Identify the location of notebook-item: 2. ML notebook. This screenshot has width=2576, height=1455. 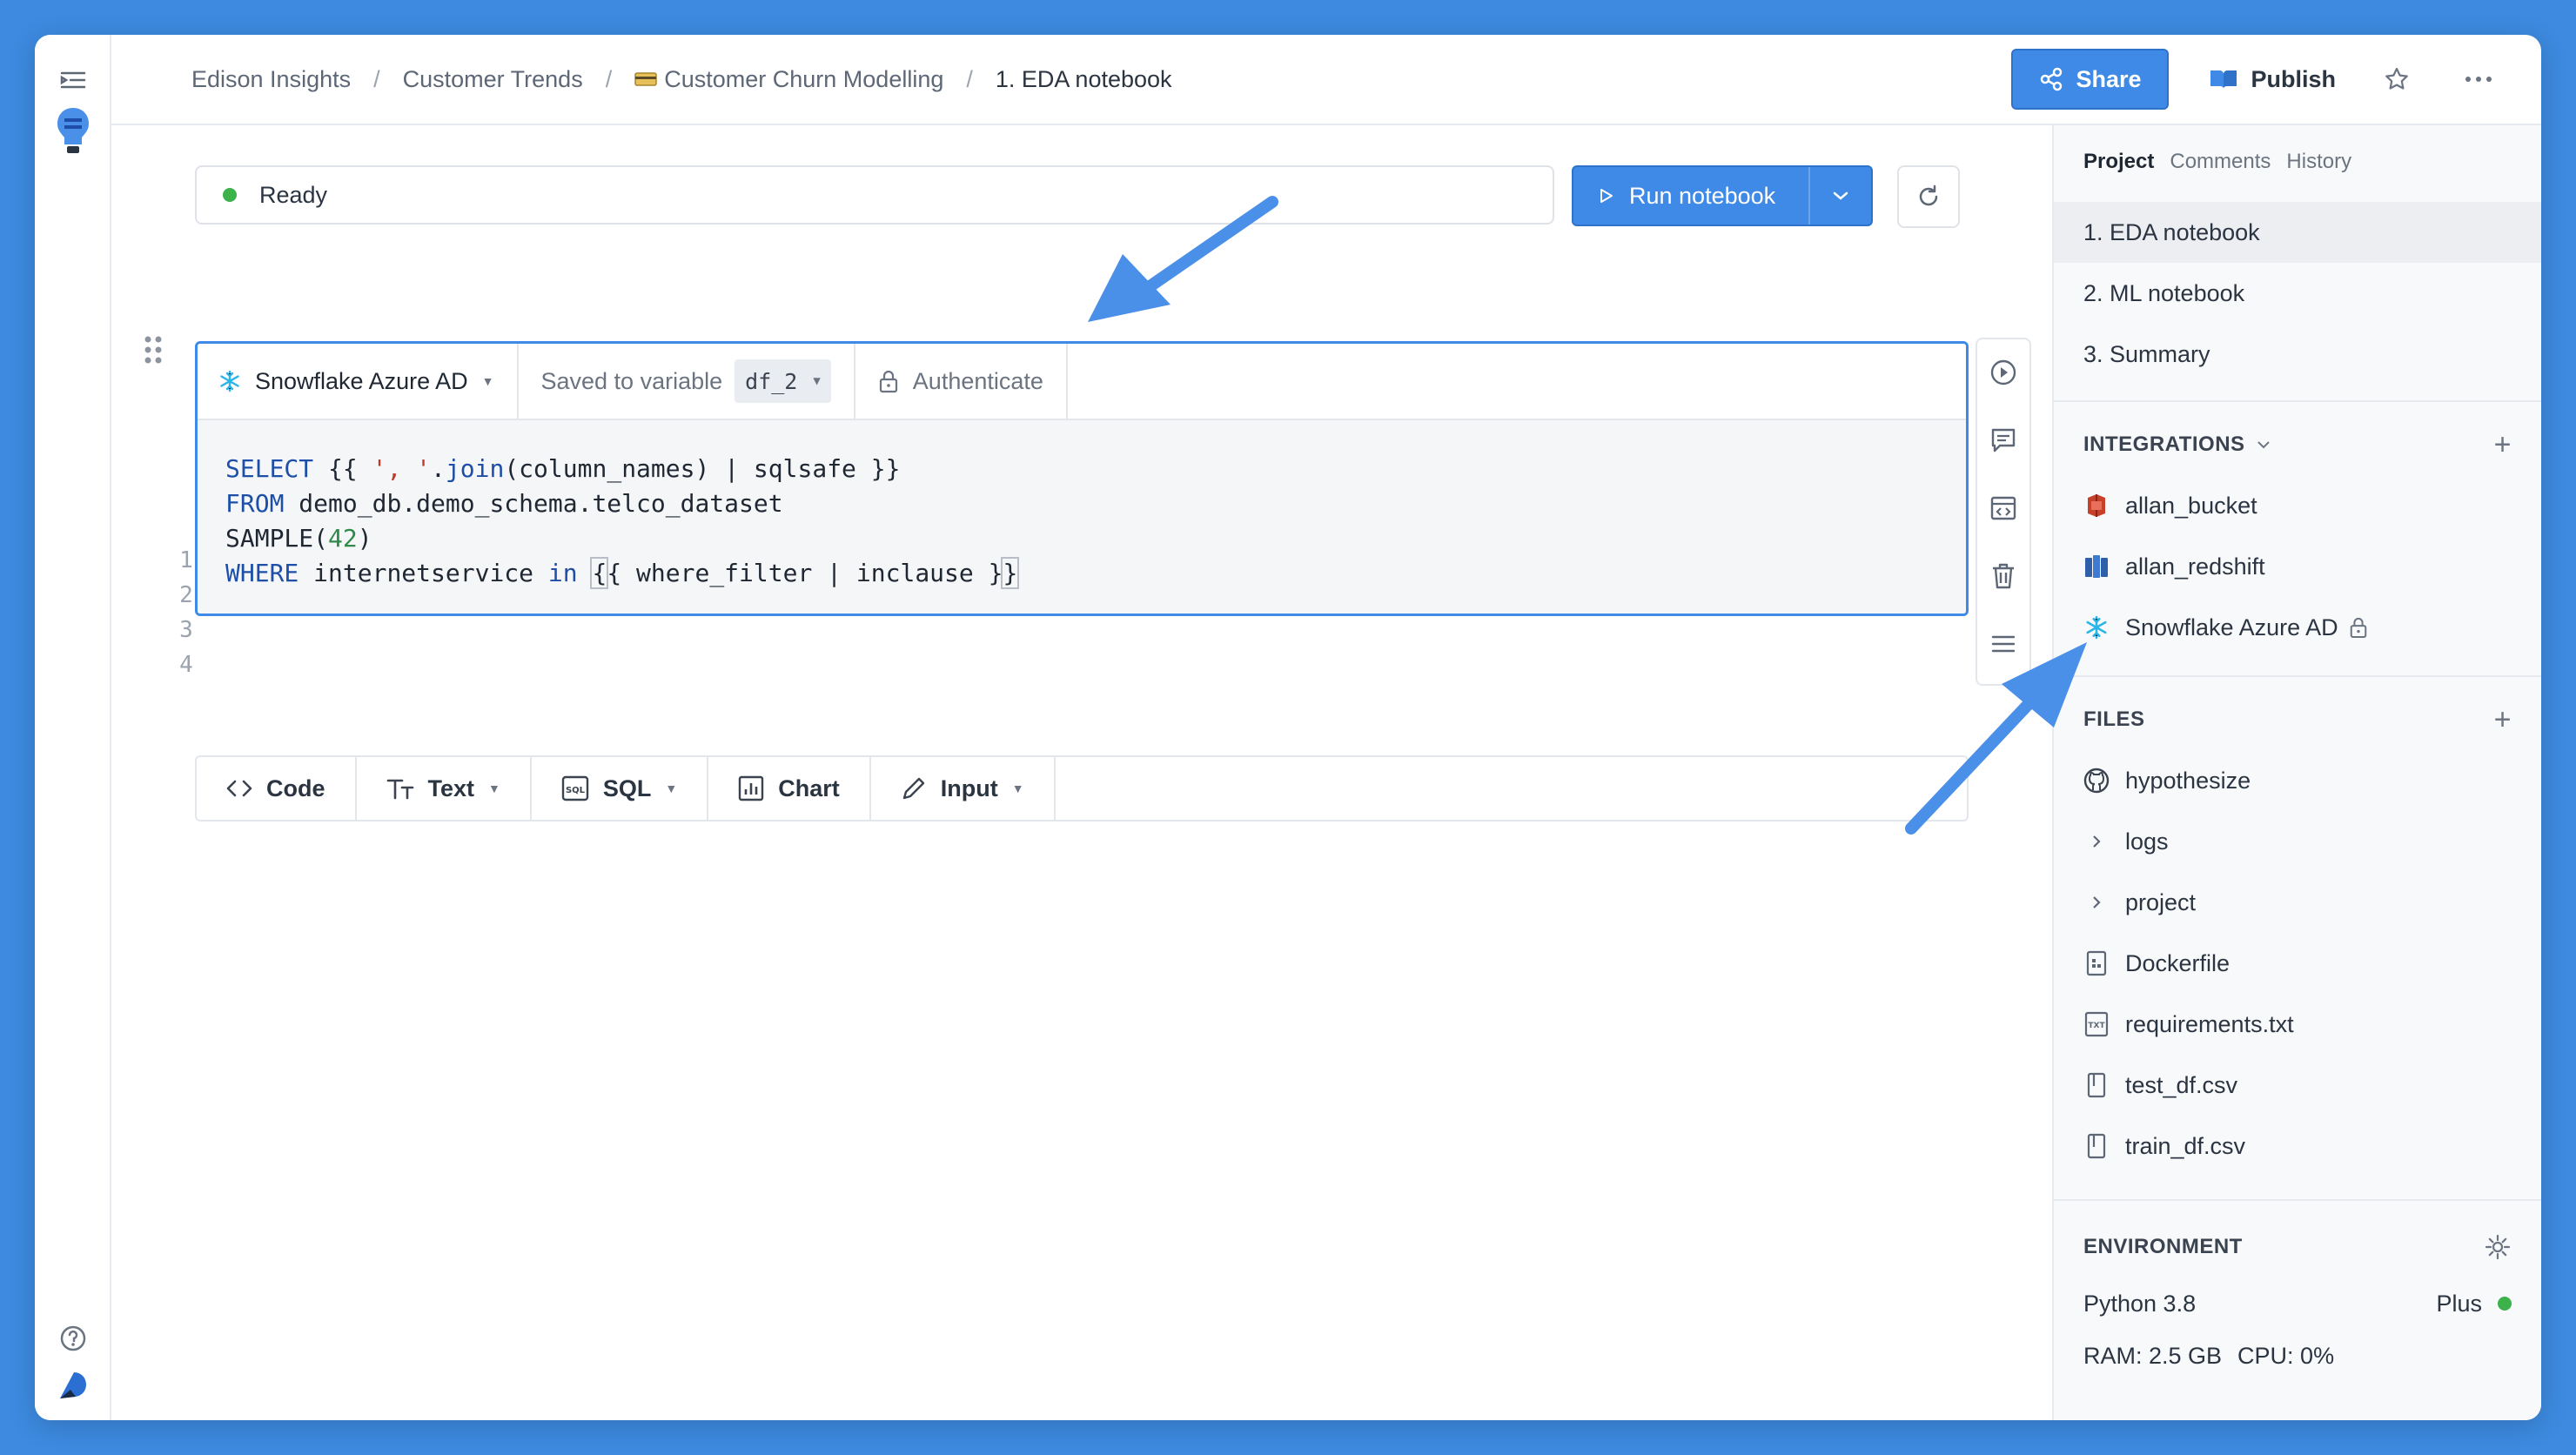
(2297, 293).